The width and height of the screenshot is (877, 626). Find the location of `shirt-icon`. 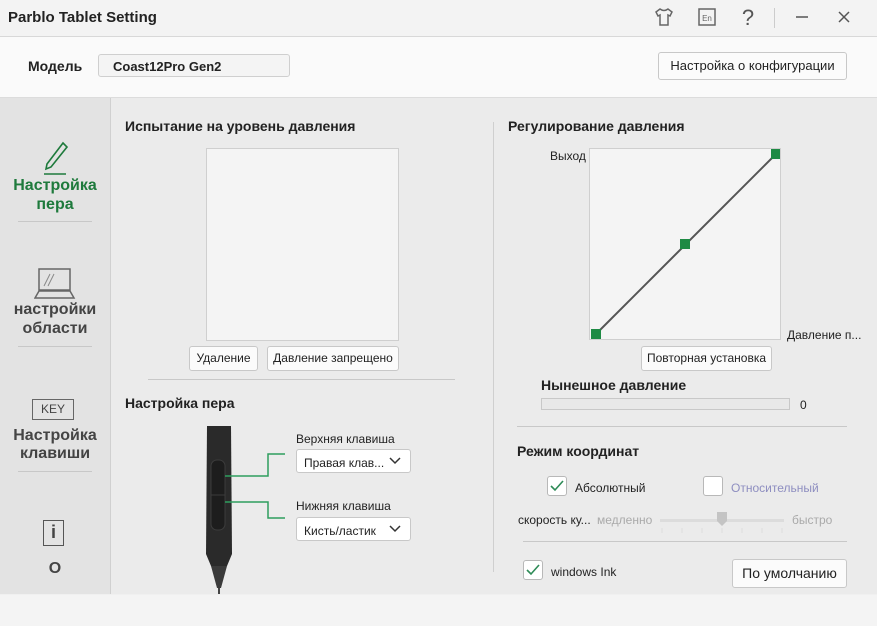

shirt-icon is located at coordinates (664, 18).